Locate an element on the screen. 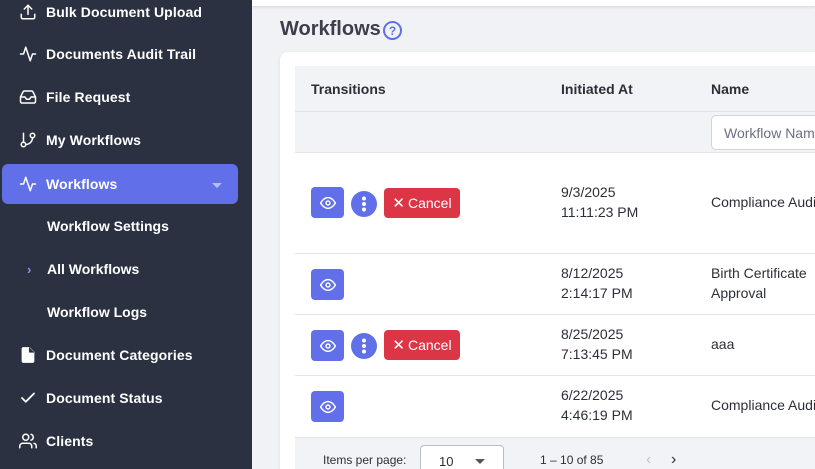 This screenshot has height=469, width=815. time-text: 11:11:23 PM is located at coordinates (600, 212).